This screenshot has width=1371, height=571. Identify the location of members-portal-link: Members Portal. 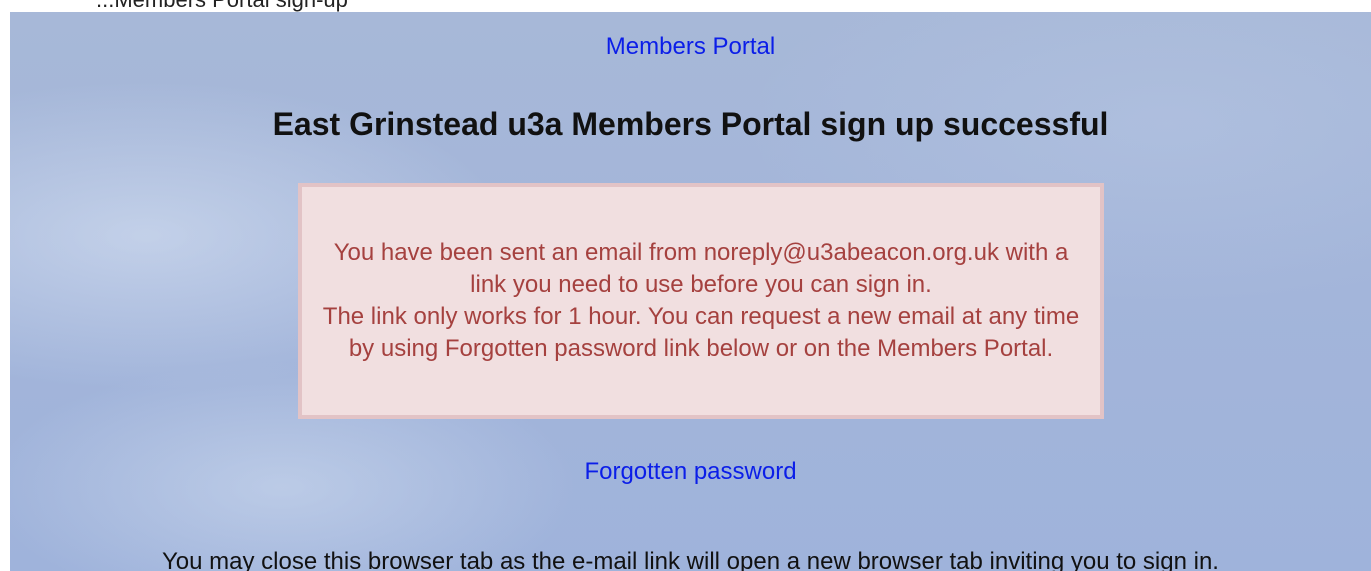
(690, 46).